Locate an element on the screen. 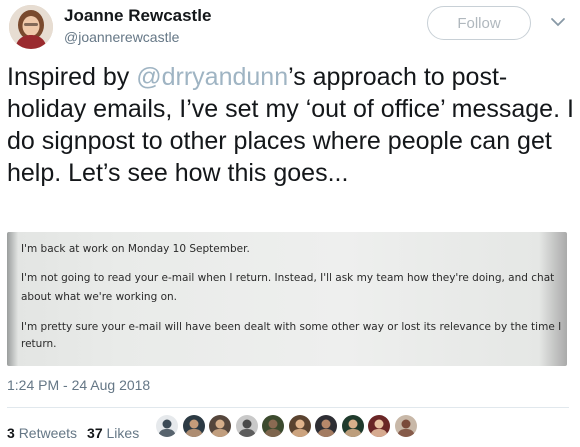 The width and height of the screenshot is (580, 447). liker-avatar-1-icon is located at coordinates (167, 426).